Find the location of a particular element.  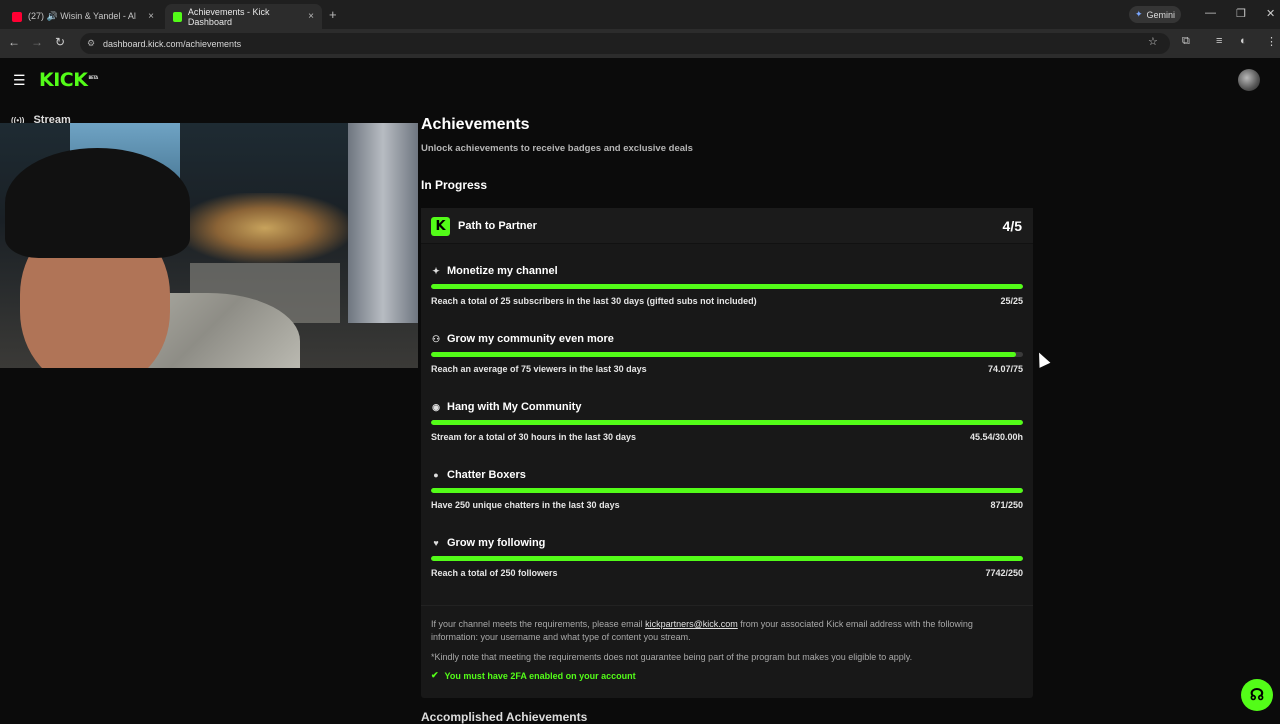

youtube-icon is located at coordinates (17, 16).